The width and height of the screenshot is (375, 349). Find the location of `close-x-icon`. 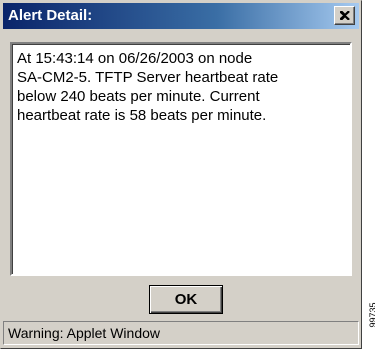

close-x-icon is located at coordinates (345, 15).